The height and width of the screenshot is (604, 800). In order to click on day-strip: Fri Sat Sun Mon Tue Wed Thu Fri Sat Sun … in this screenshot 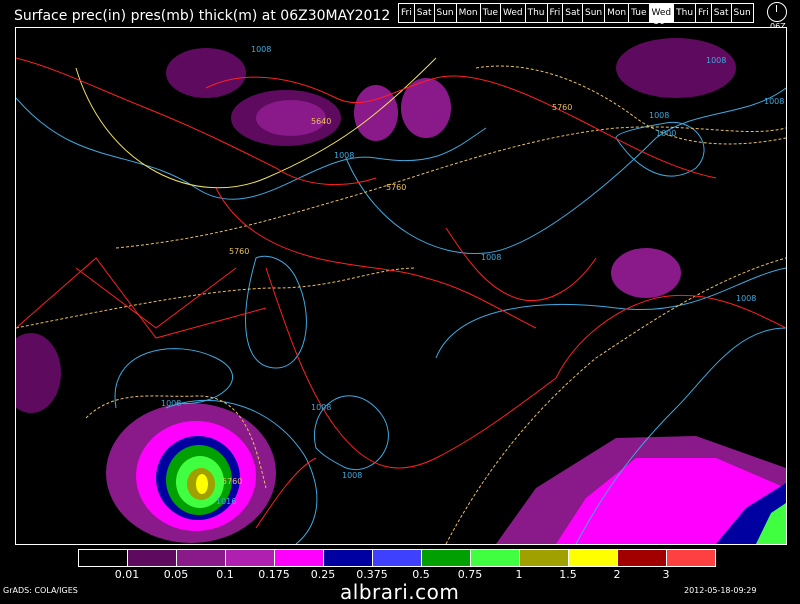, I will do `click(576, 15)`.